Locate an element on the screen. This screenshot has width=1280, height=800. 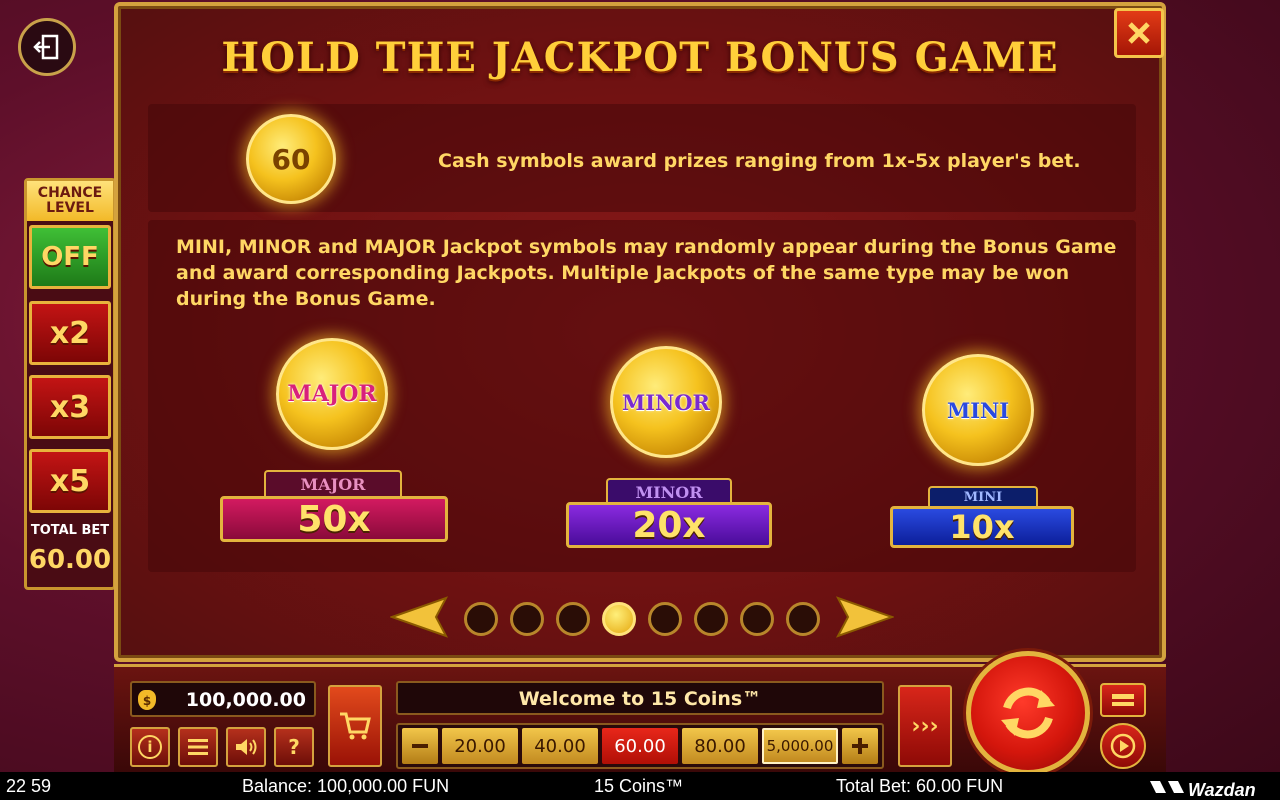
bet-decrease-button is located at coordinates (420, 746).